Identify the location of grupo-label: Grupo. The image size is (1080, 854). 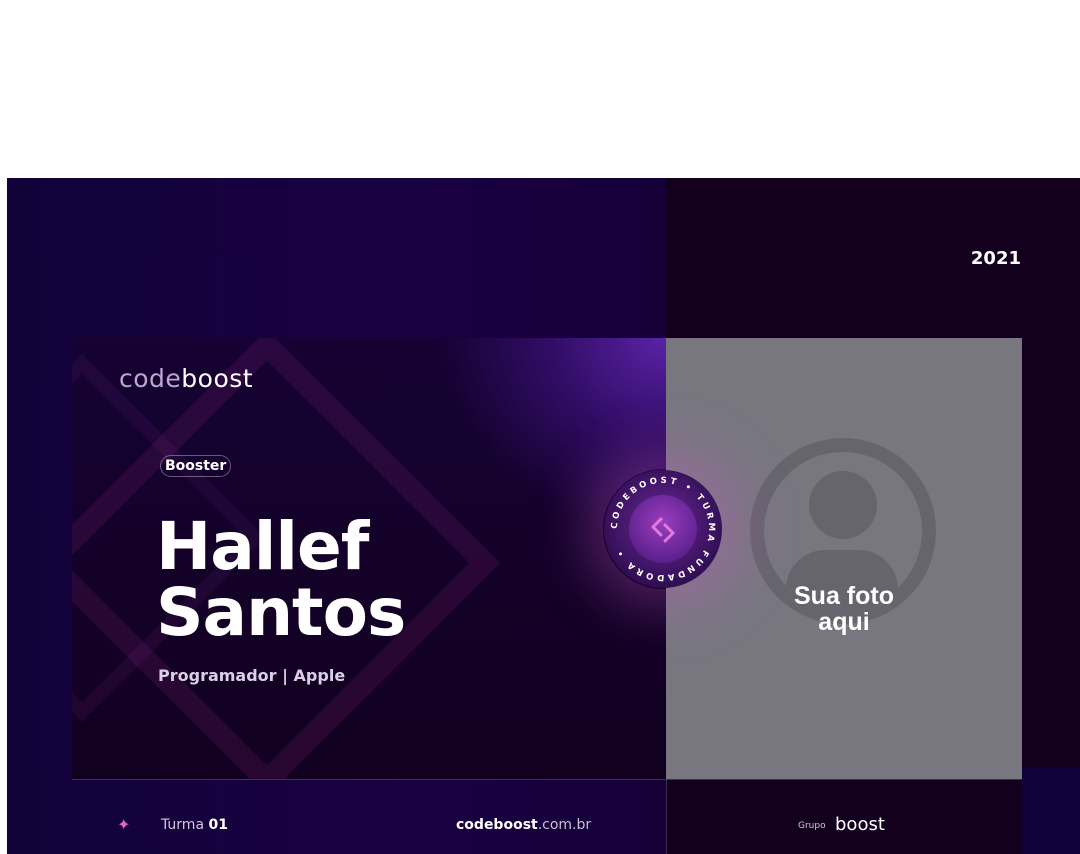
(812, 826).